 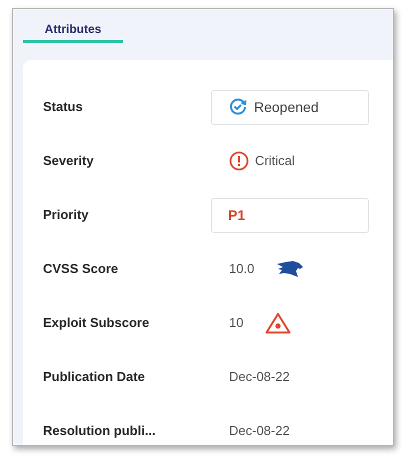 I want to click on attribute-label: CVSS Score, so click(x=81, y=269).